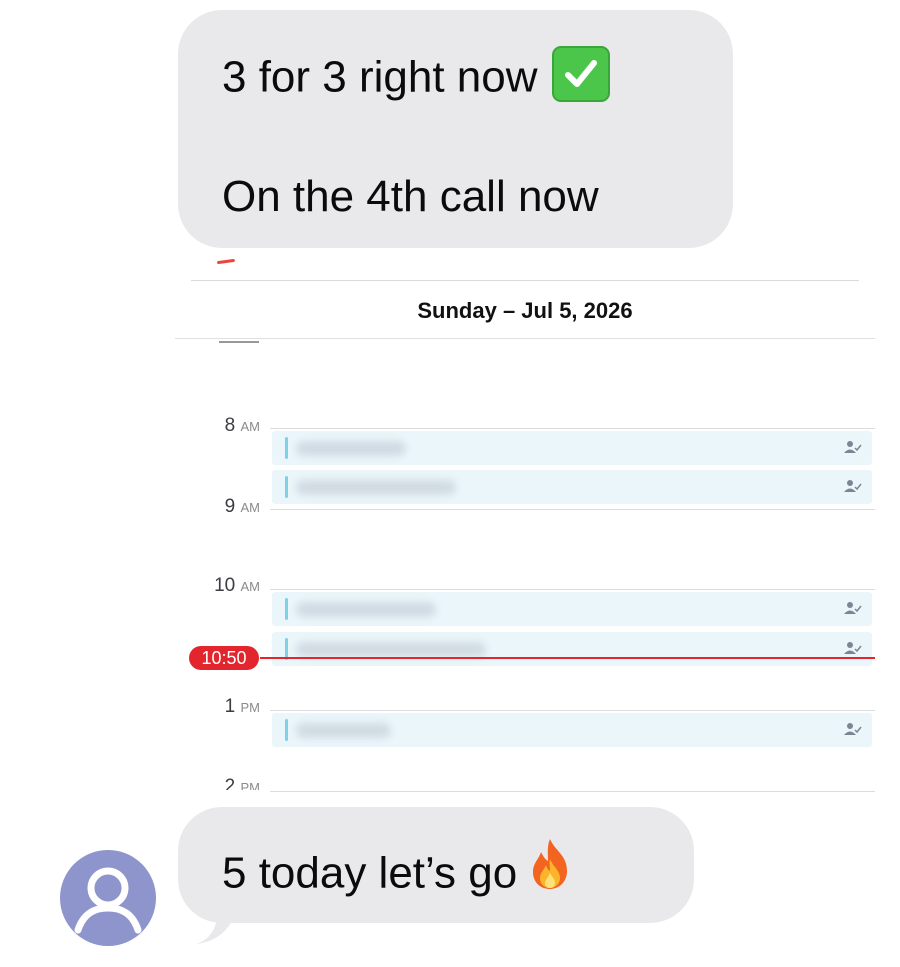 The image size is (900, 967). What do you see at coordinates (237, 585) in the screenshot?
I see `hour-label: 10 AM` at bounding box center [237, 585].